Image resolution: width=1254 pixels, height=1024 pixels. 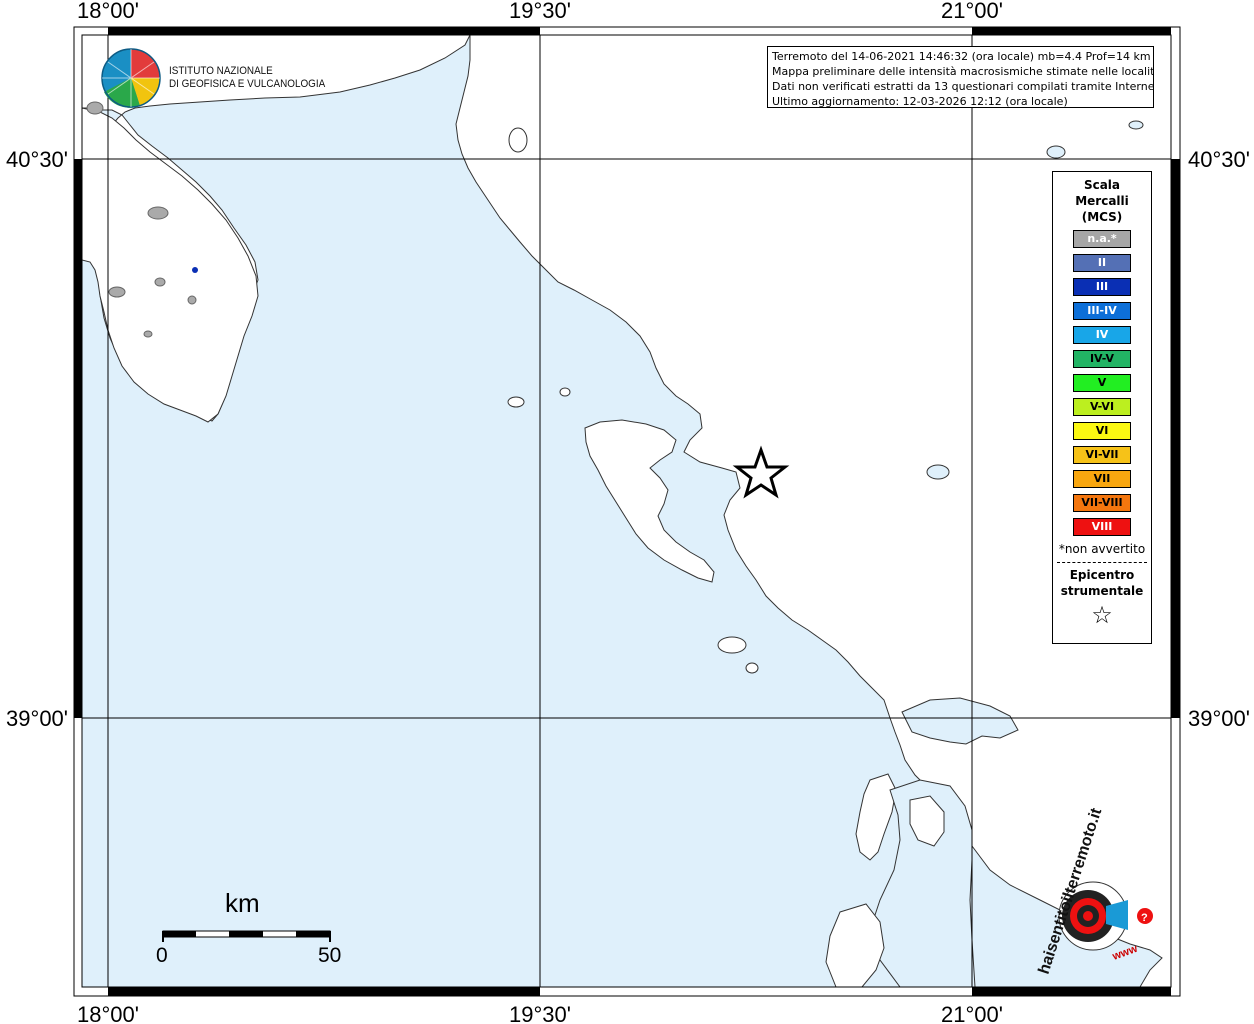 I want to click on legend-item: VI, so click(x=1102, y=431).